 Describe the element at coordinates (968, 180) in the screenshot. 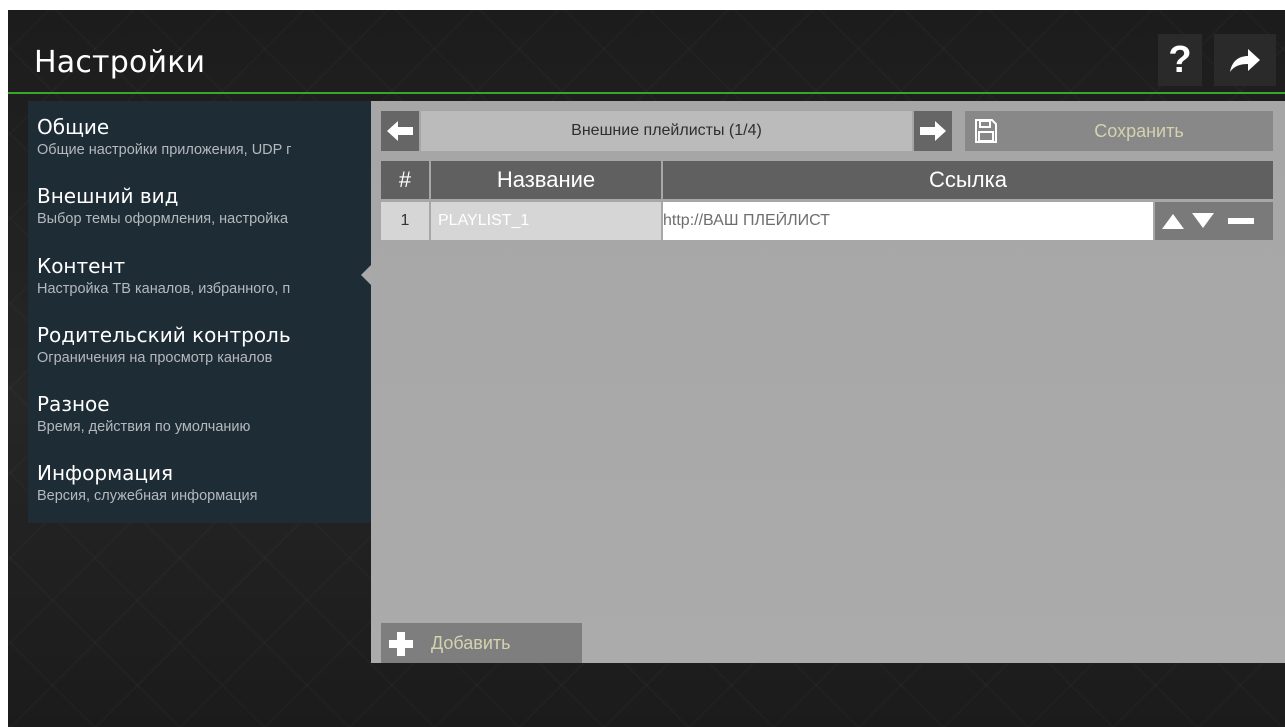

I see `column-header-link: Ссылка` at that location.